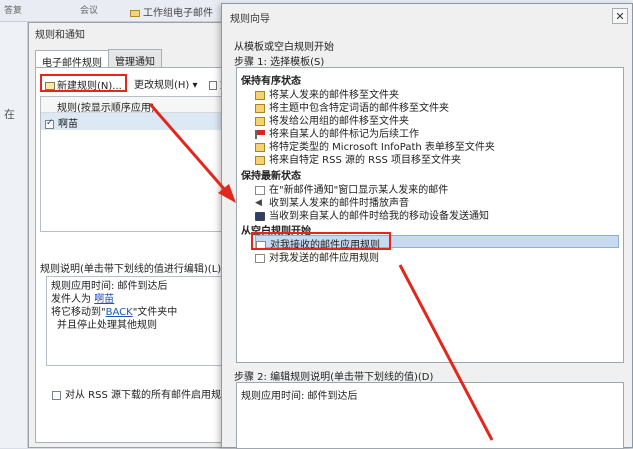  Describe the element at coordinates (437, 256) in the screenshot. I see `list-item: 对我发送的邮件应用规则` at that location.